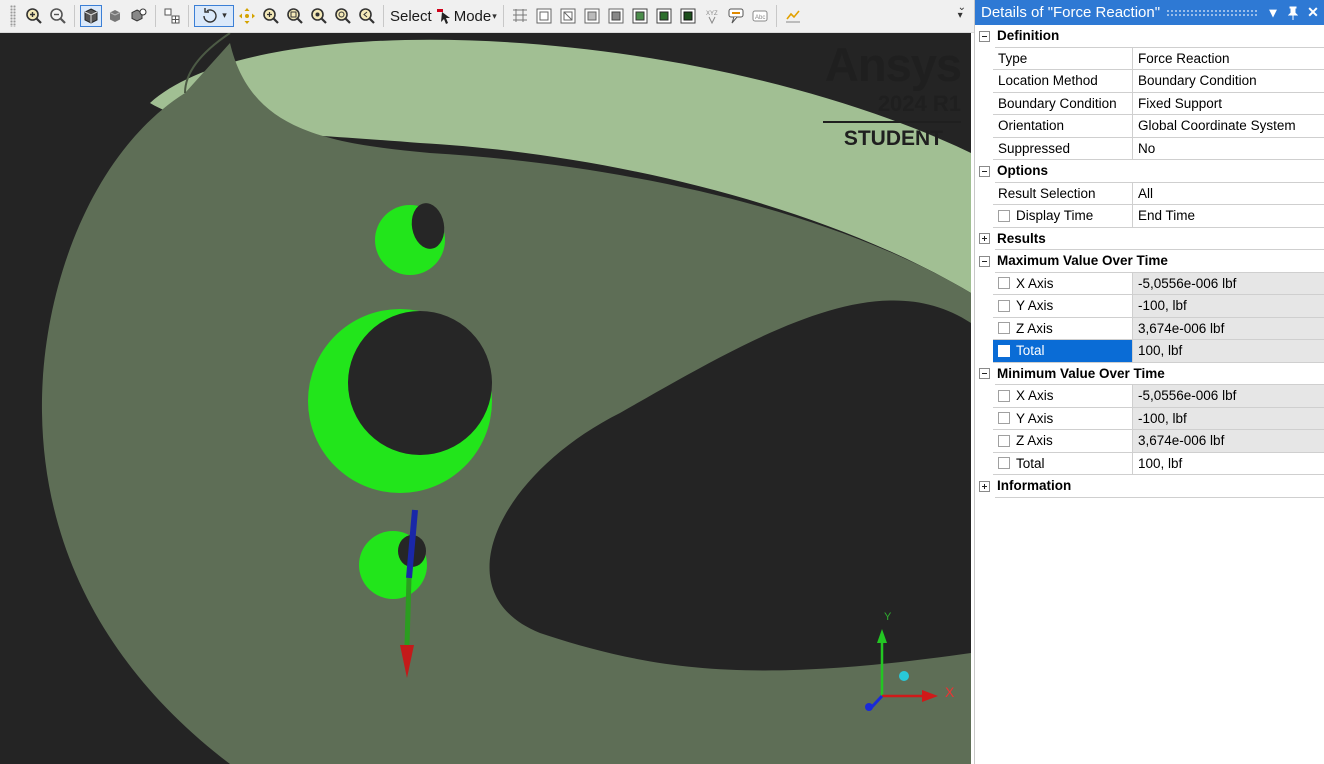  Describe the element at coordinates (1035, 418) in the screenshot. I see `property-label-text: Y Axis` at that location.